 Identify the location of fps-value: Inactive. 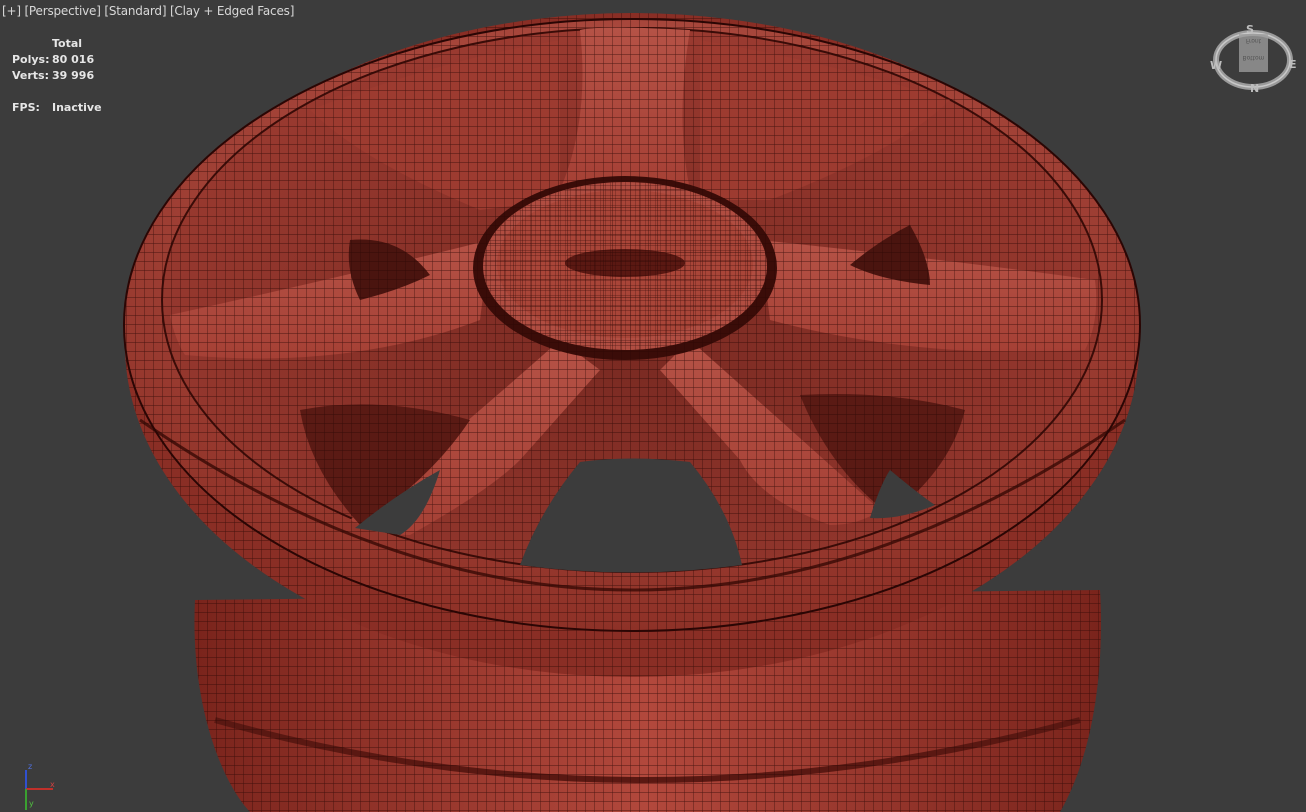
(77, 107).